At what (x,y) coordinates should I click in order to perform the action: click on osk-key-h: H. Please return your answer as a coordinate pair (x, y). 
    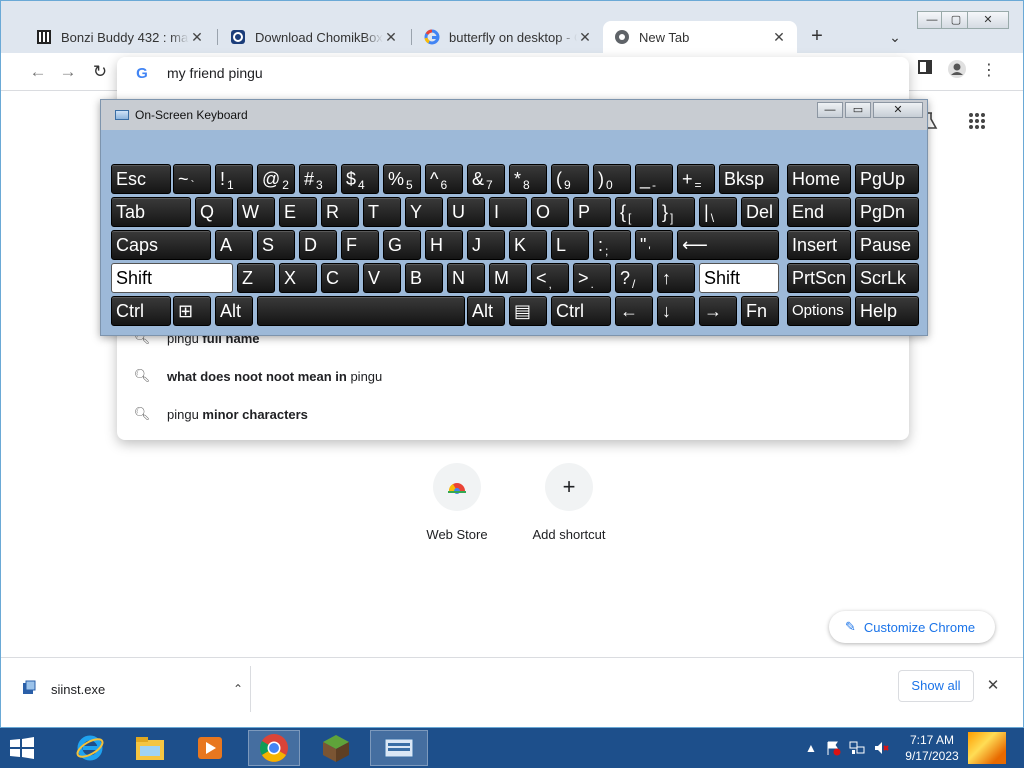
    Looking at the image, I should click on (444, 245).